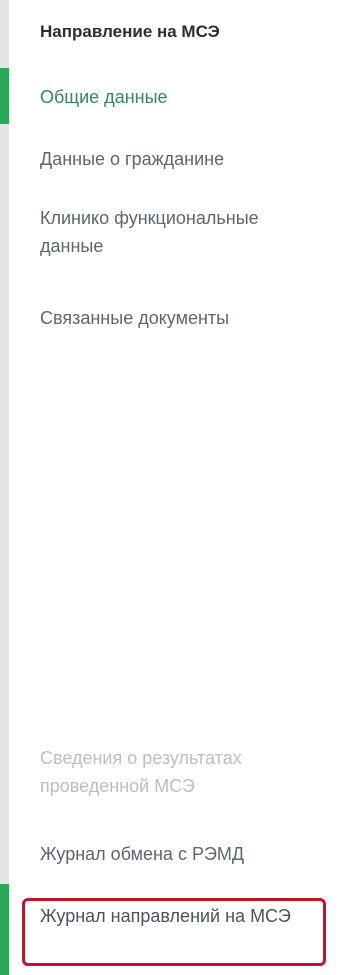  What do you see at coordinates (142, 854) in the screenshot?
I see `sidebar-item-remd-exchange-log: Журнал обмена с РЭМД` at bounding box center [142, 854].